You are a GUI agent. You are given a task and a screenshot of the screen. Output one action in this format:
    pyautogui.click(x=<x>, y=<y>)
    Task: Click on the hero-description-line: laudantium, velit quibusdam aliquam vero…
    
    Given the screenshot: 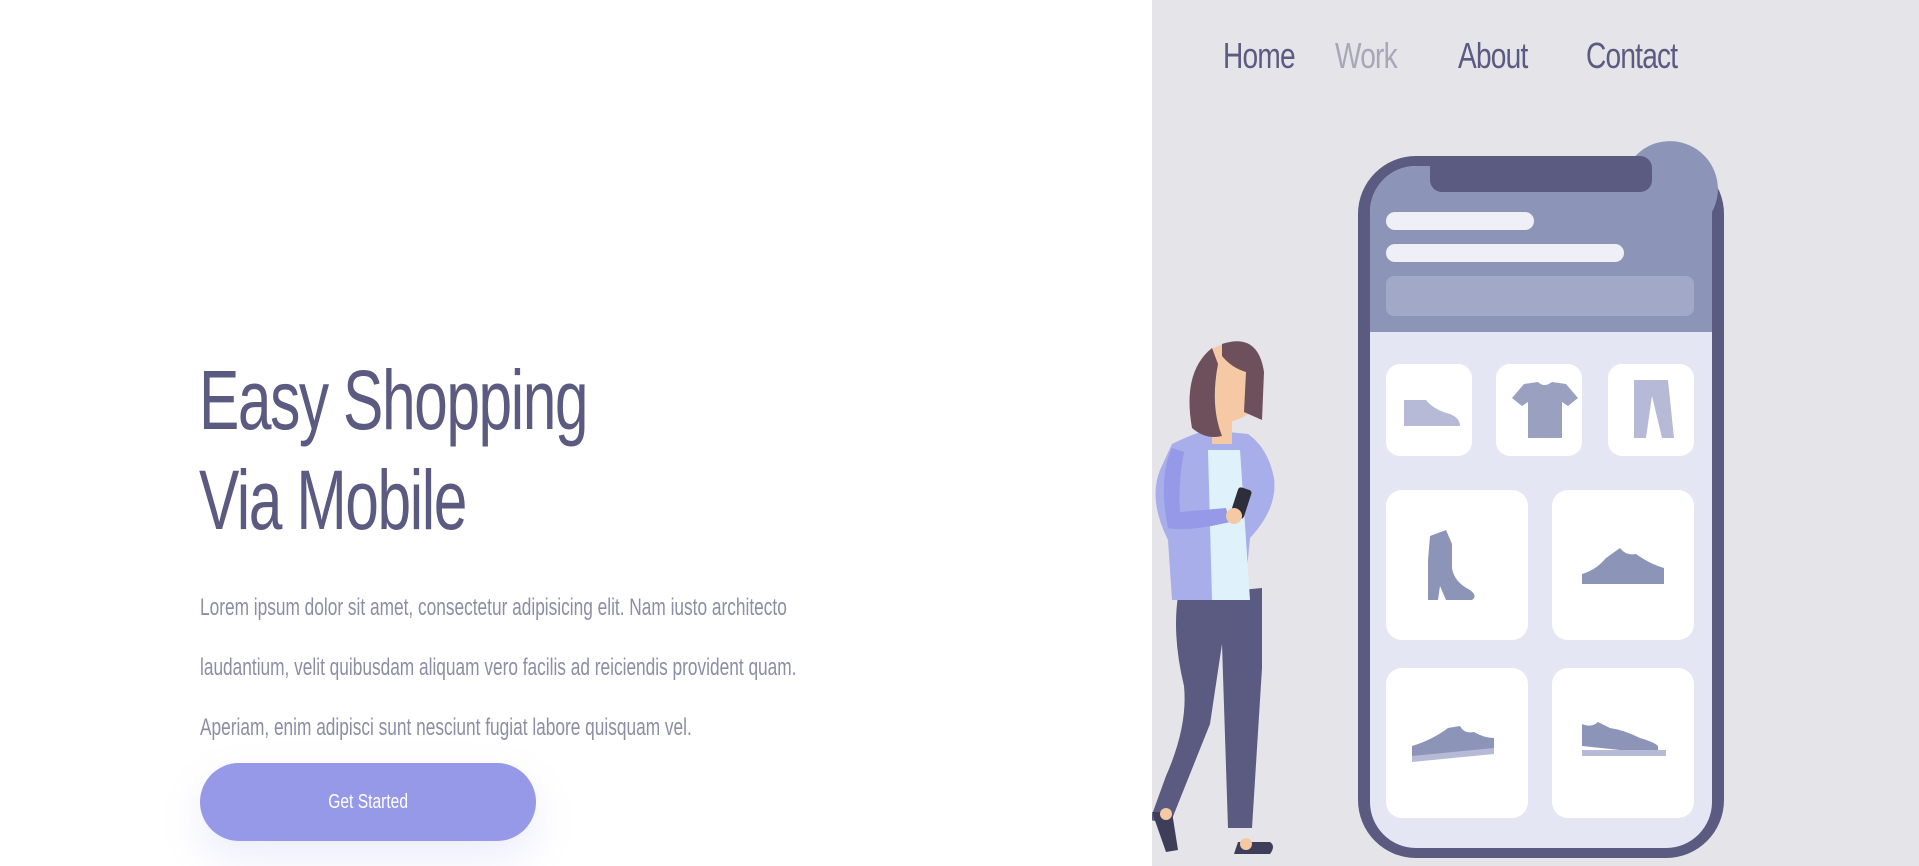 What is the action you would take?
    pyautogui.click(x=498, y=667)
    